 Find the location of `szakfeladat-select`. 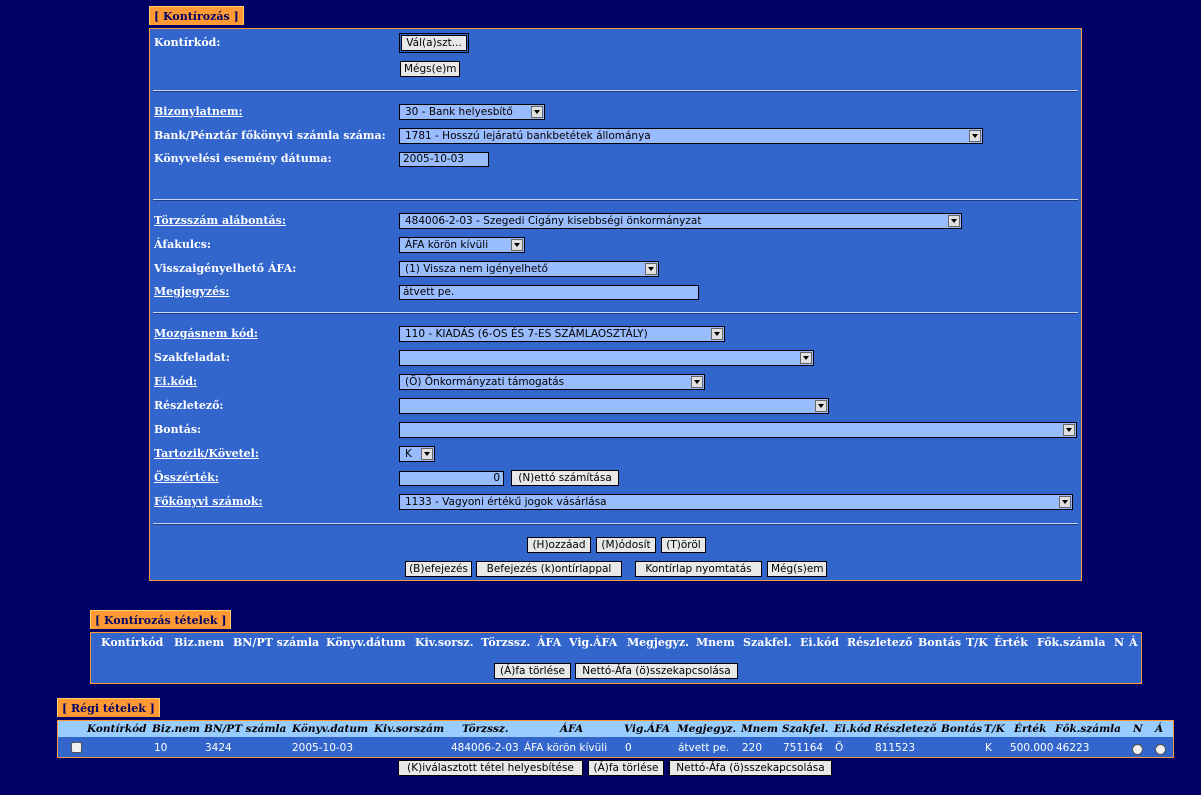

szakfeladat-select is located at coordinates (606, 358).